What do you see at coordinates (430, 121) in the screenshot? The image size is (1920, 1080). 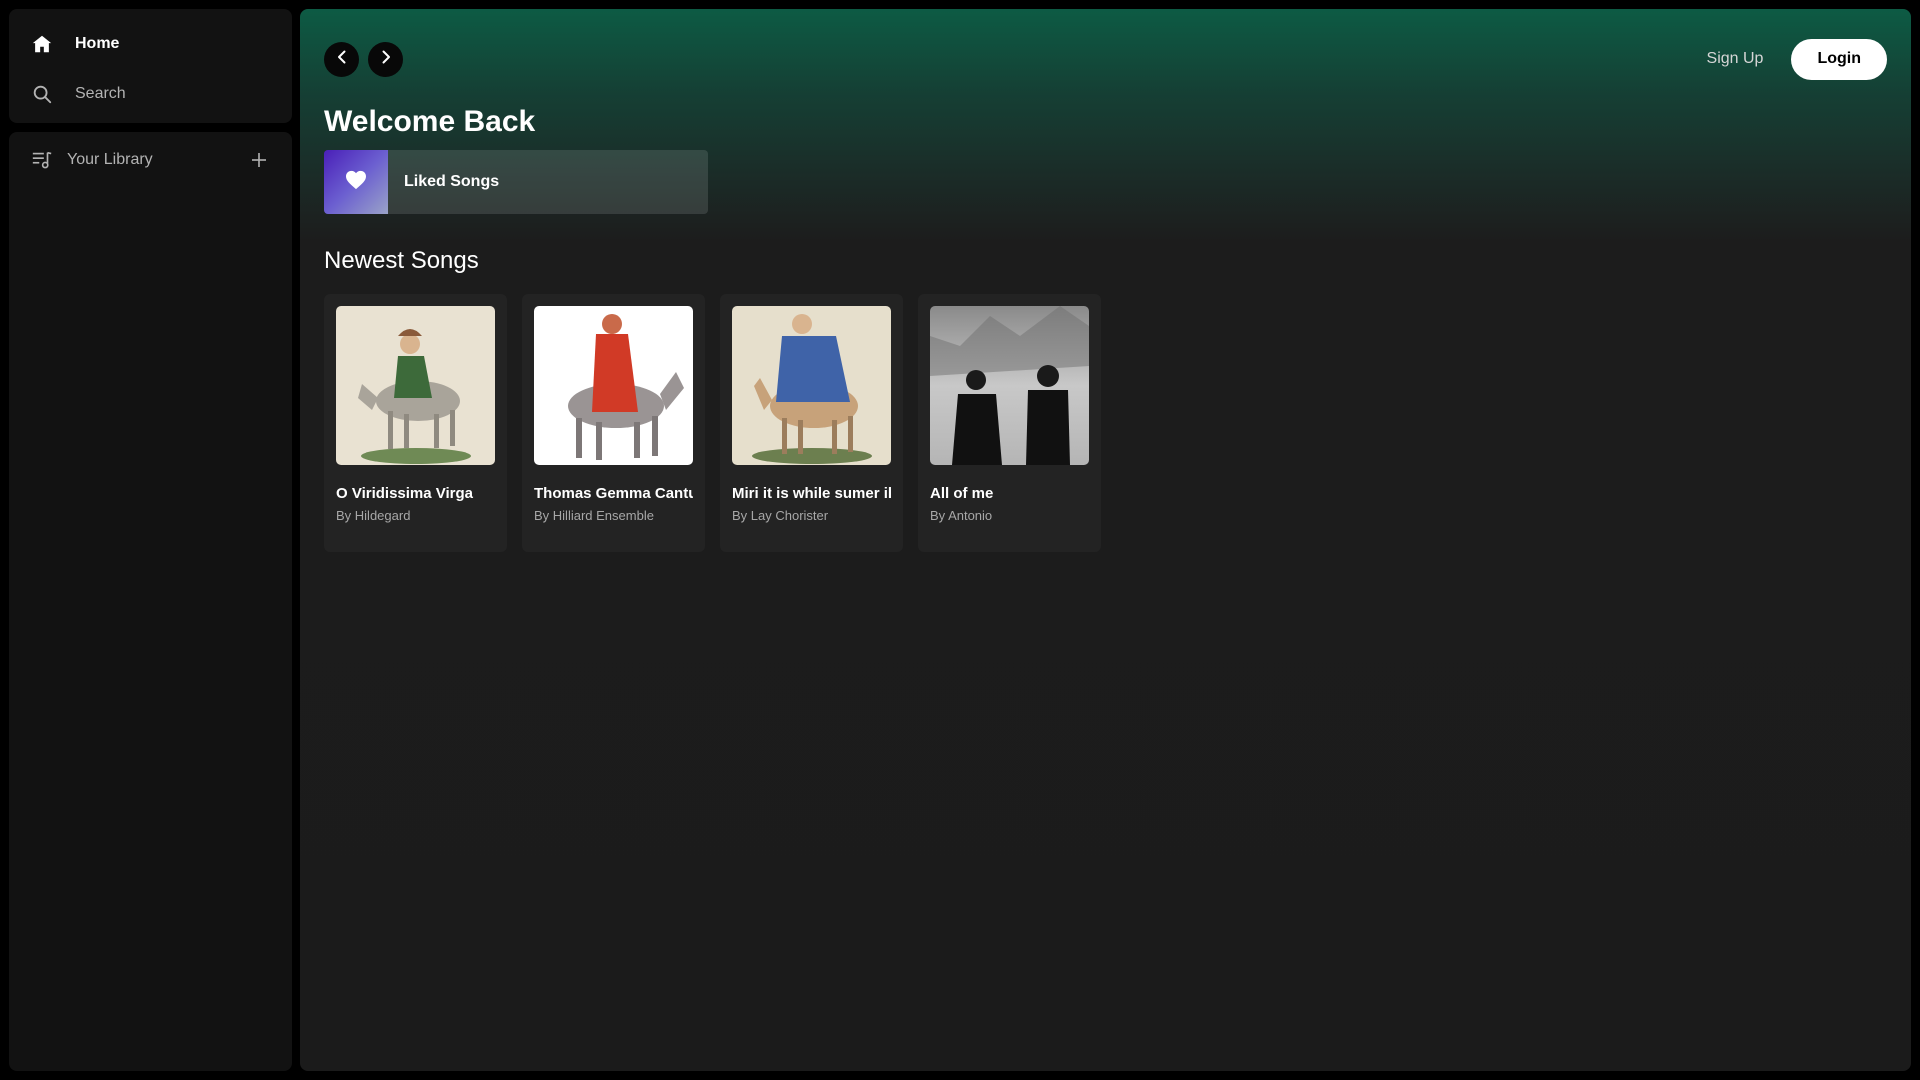 I see `page-title: Welcome Back` at bounding box center [430, 121].